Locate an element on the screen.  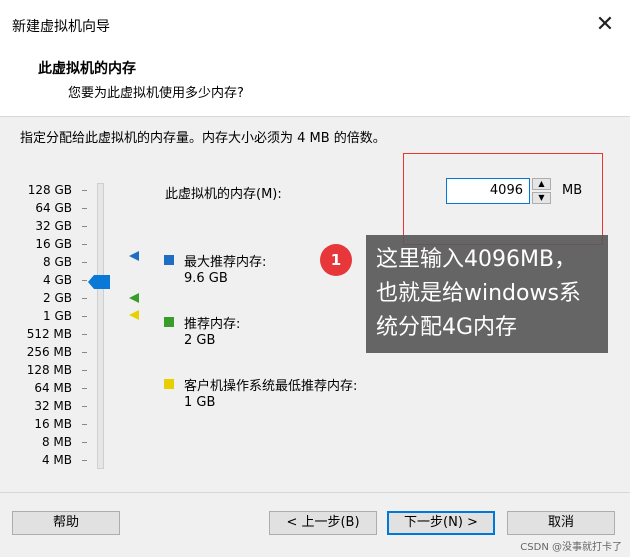
min-legend-title: 客户机操作系统最低推荐内存: is located at coordinates (271, 386).